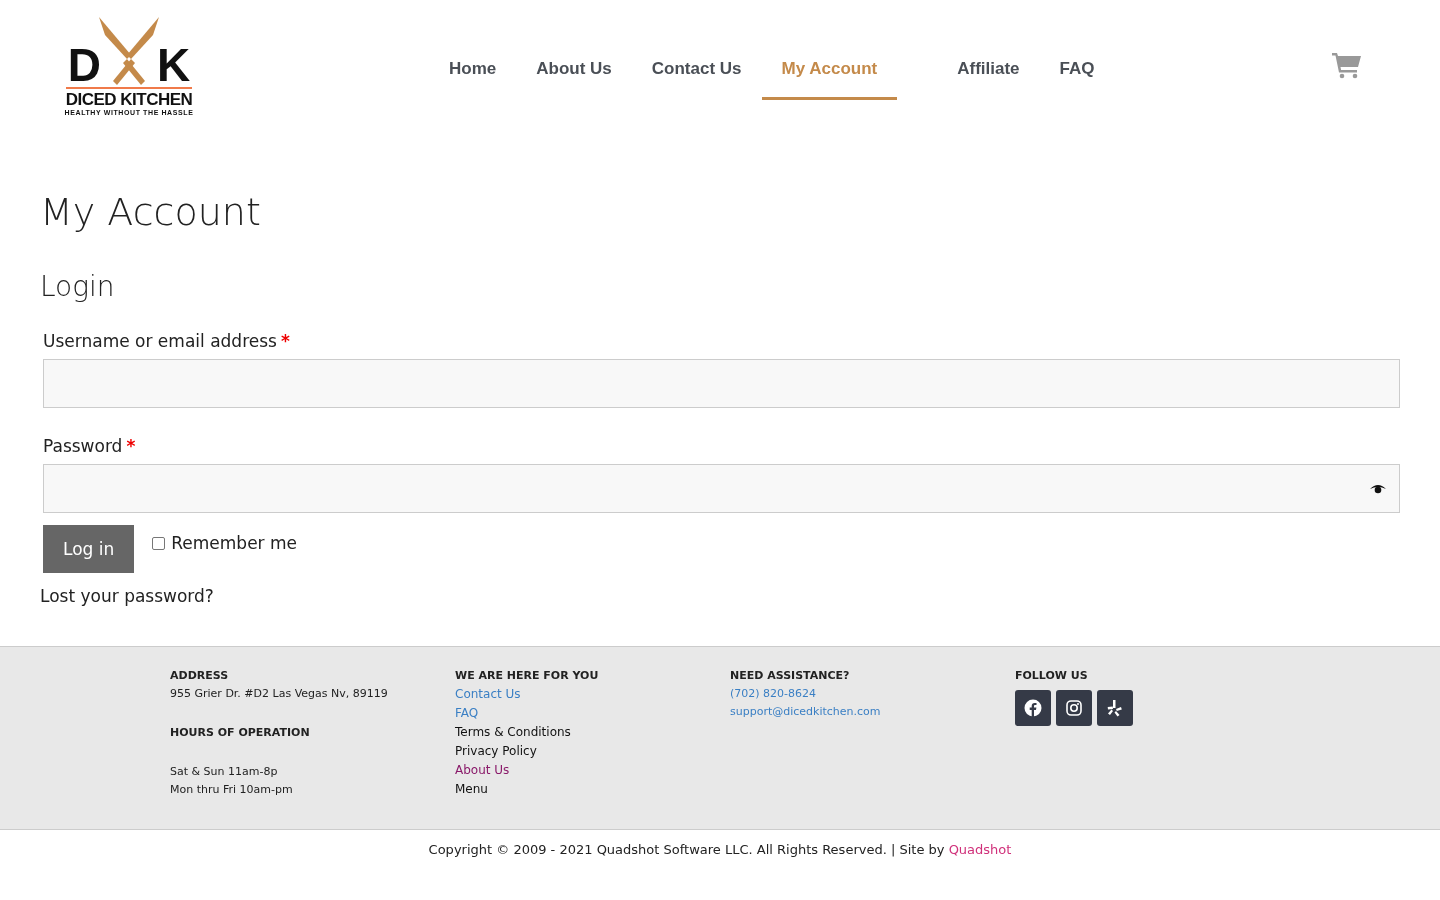  Describe the element at coordinates (988, 70) in the screenshot. I see `nav-link: Affiliate` at that location.